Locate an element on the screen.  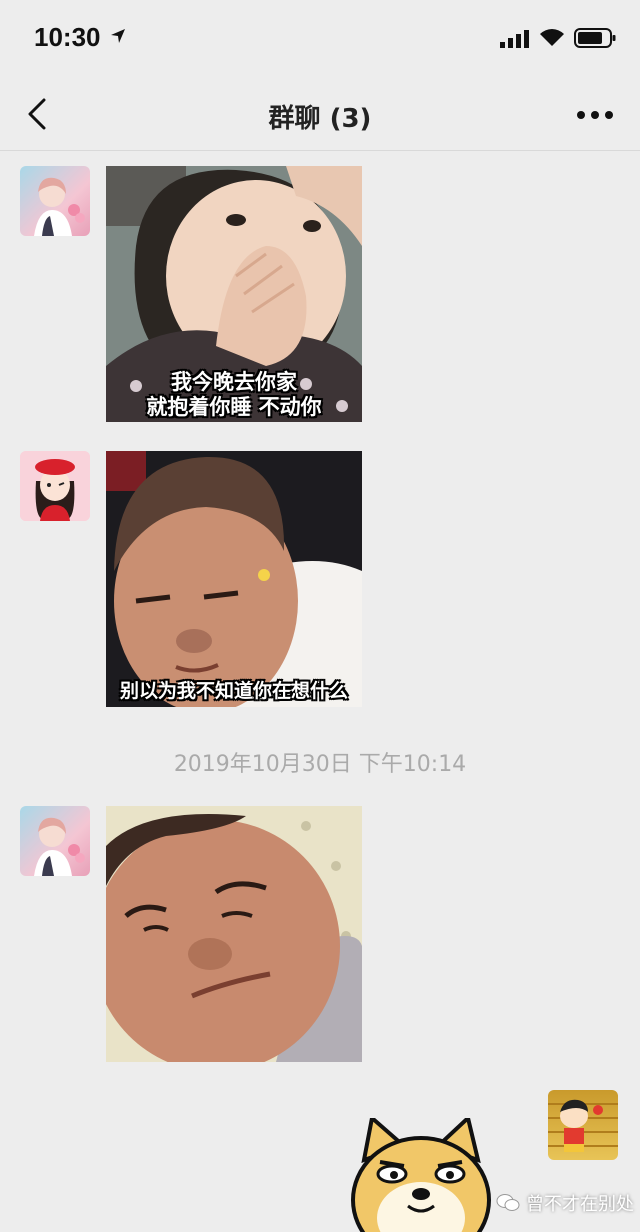
girl-red-beret-avatar-icon is located at coordinates (55, 486).